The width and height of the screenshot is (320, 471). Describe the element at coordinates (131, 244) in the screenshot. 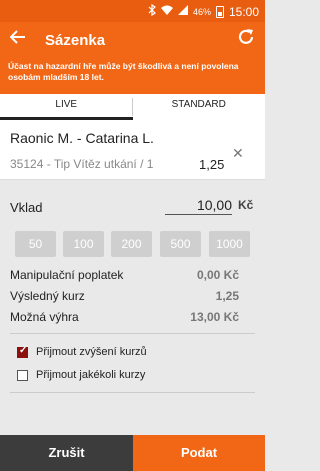

I see `chip-200: 200` at that location.